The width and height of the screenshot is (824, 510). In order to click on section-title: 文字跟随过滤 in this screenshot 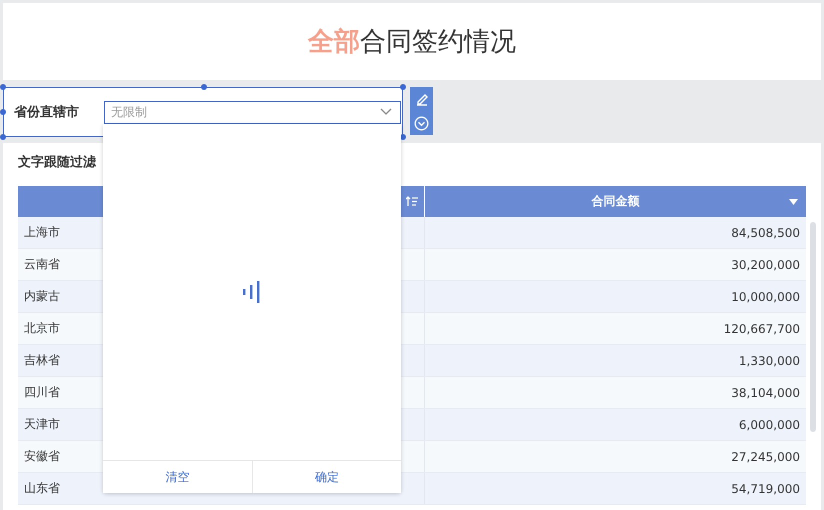, I will do `click(57, 163)`.